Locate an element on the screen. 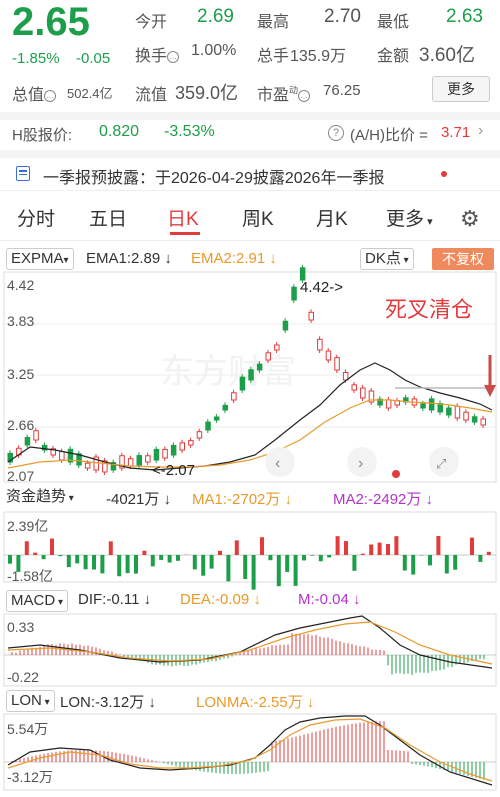 The height and width of the screenshot is (797, 500). lon-indicator-select: LON ▾ is located at coordinates (30, 701).